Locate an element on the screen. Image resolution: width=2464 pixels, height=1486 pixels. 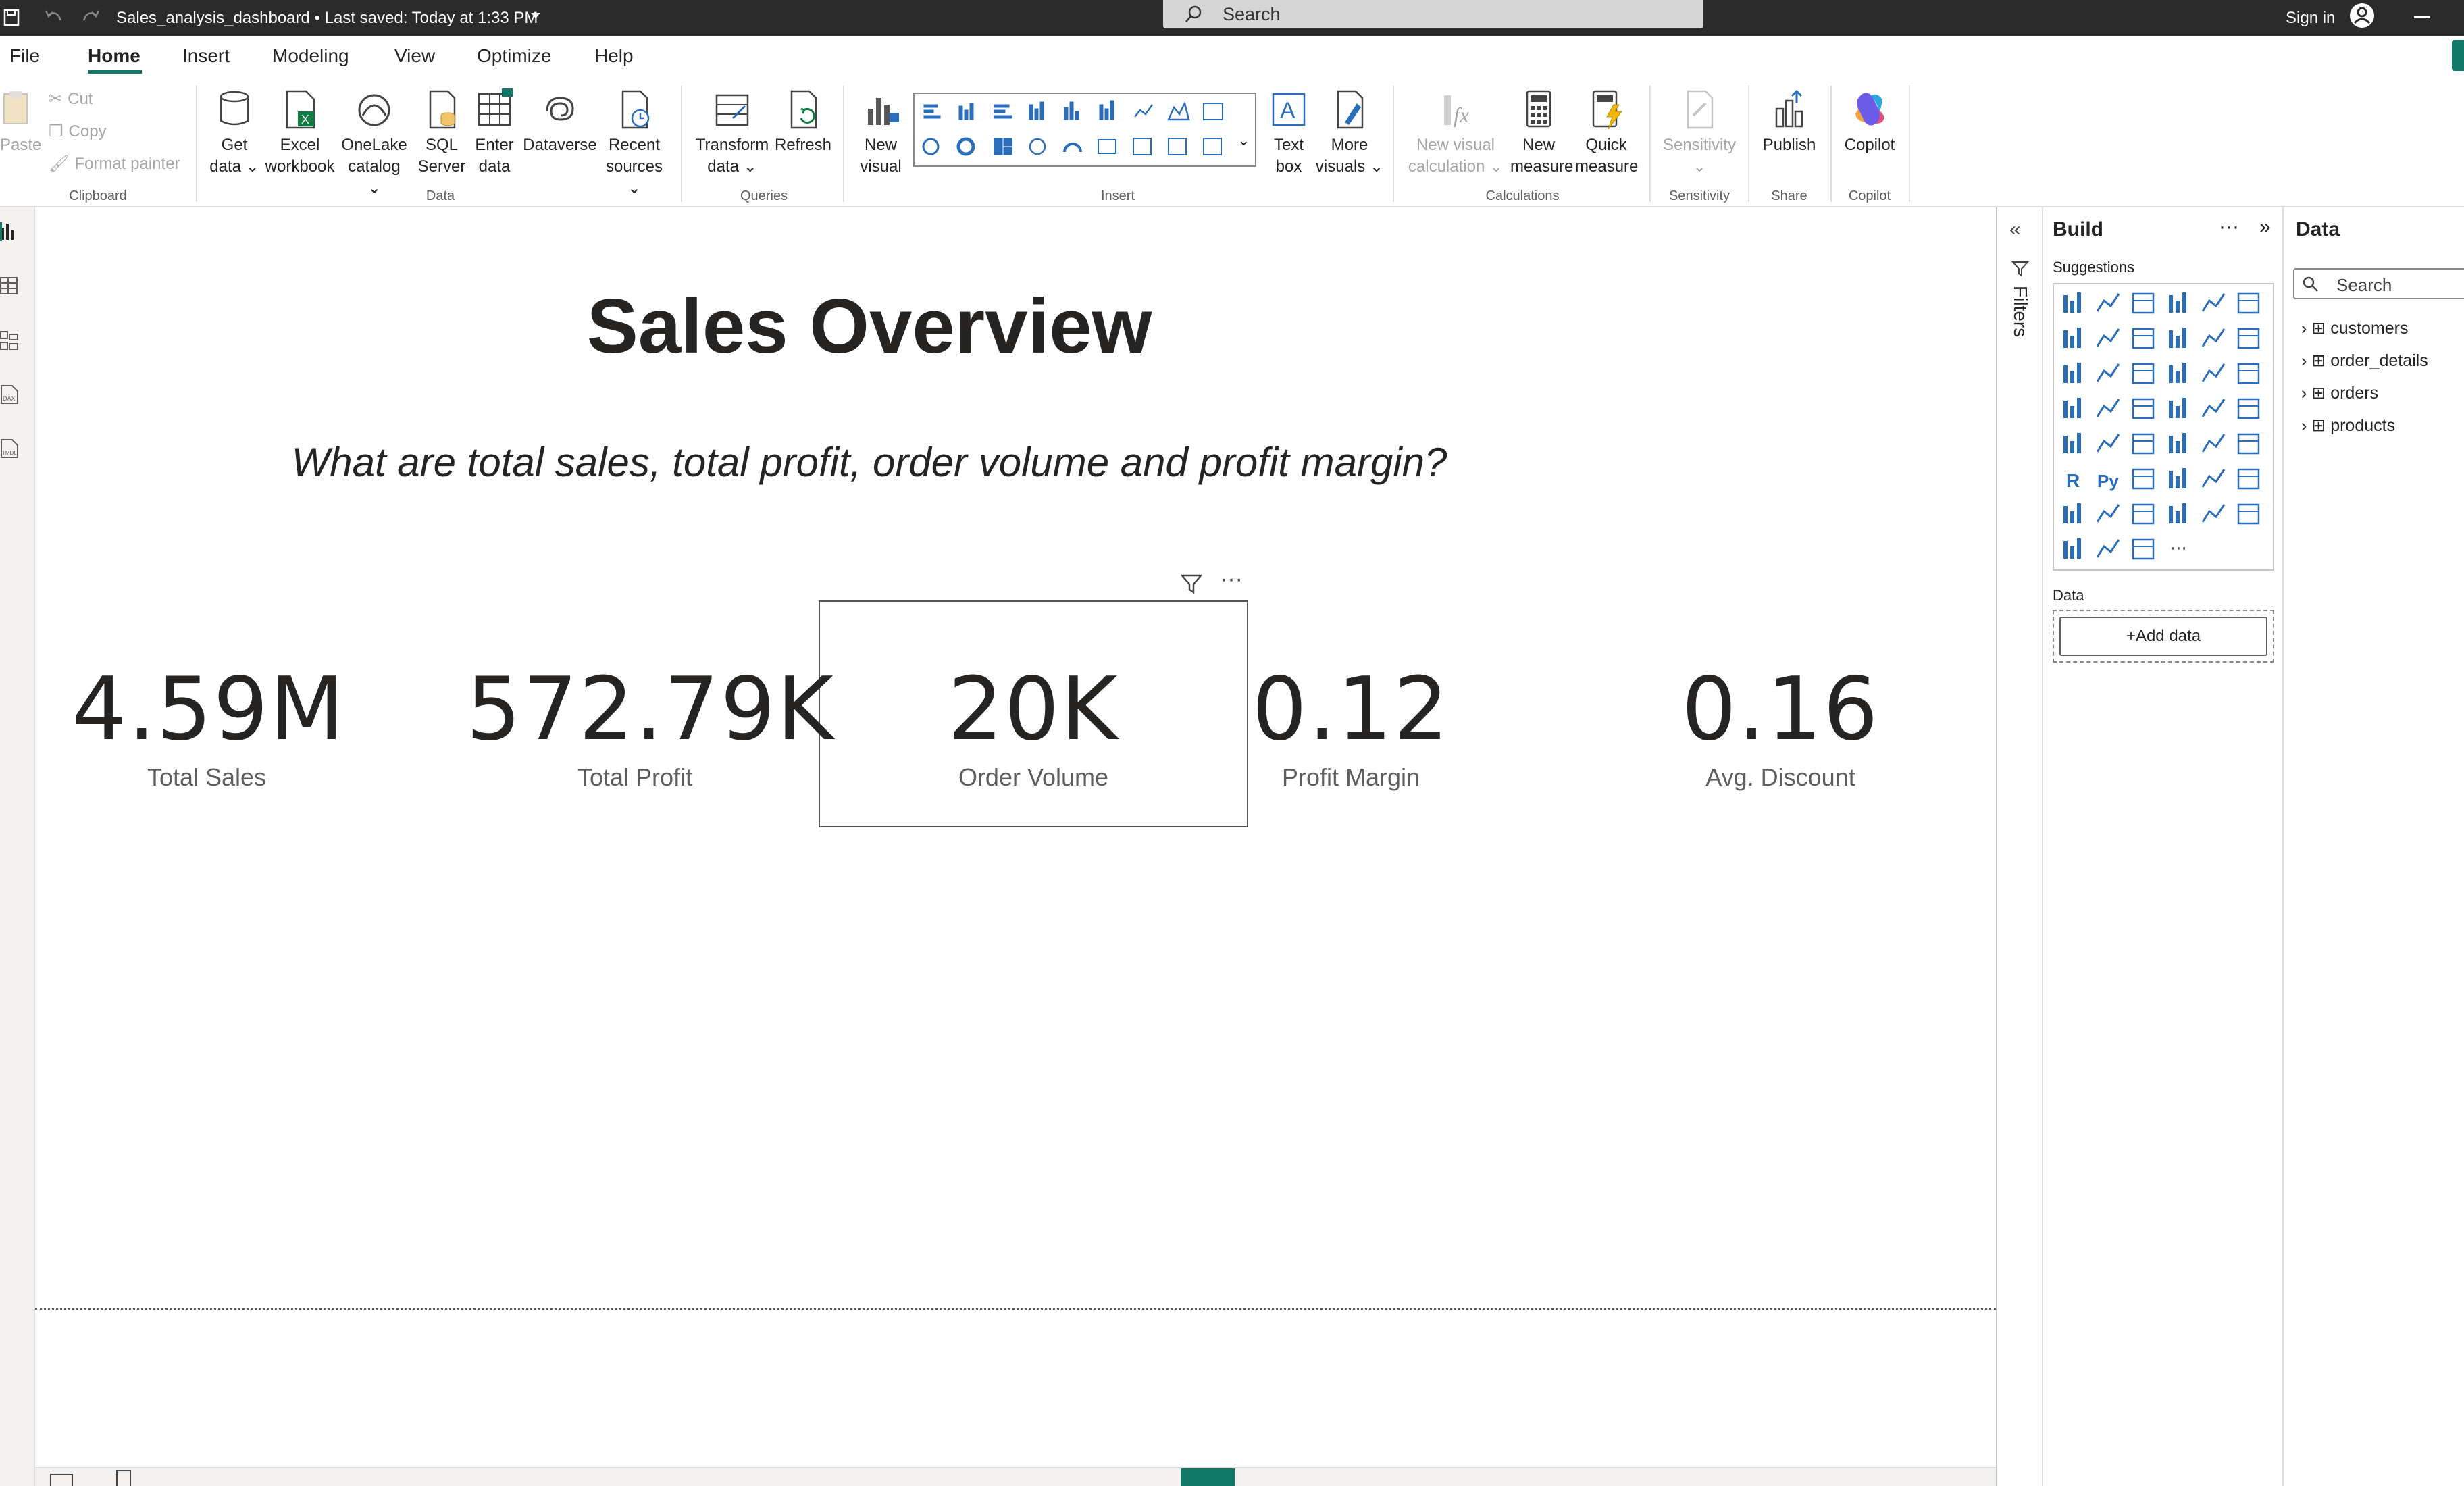
more-visuals-button: More visuals ⌄ is located at coordinates (1349, 133).